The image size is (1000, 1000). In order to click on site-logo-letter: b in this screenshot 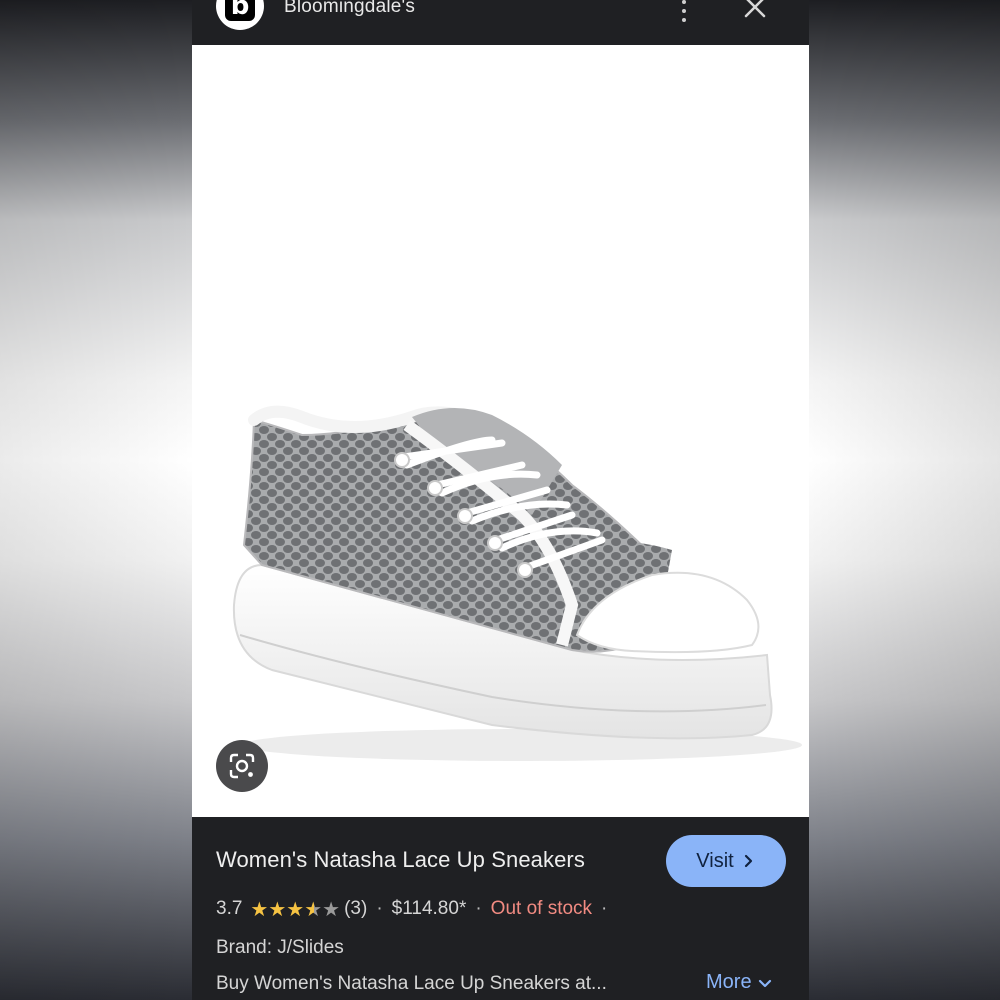, I will do `click(240, 10)`.